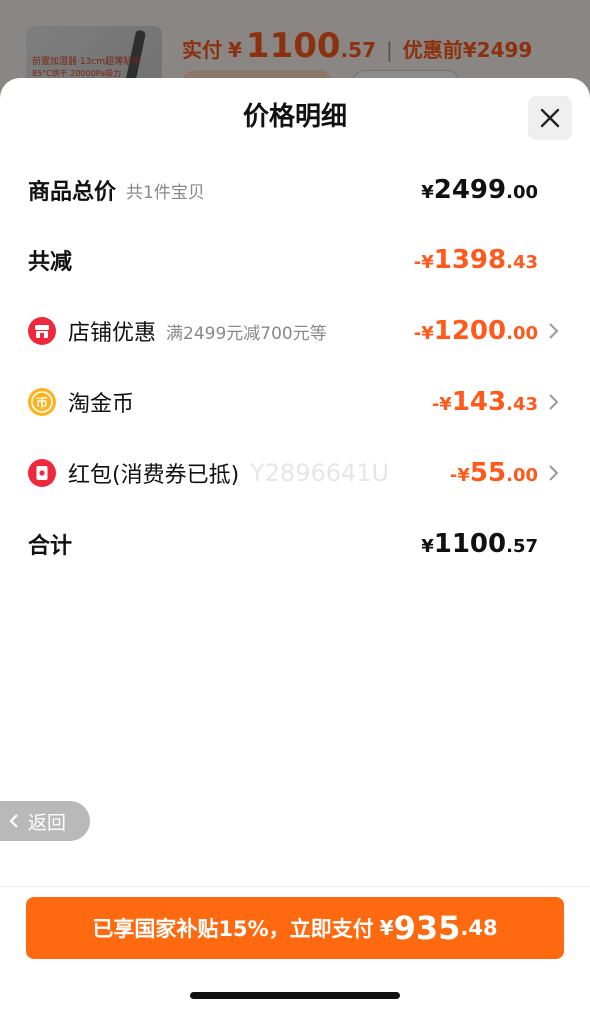  Describe the element at coordinates (470, 331) in the screenshot. I see `amount-int: 1200` at that location.